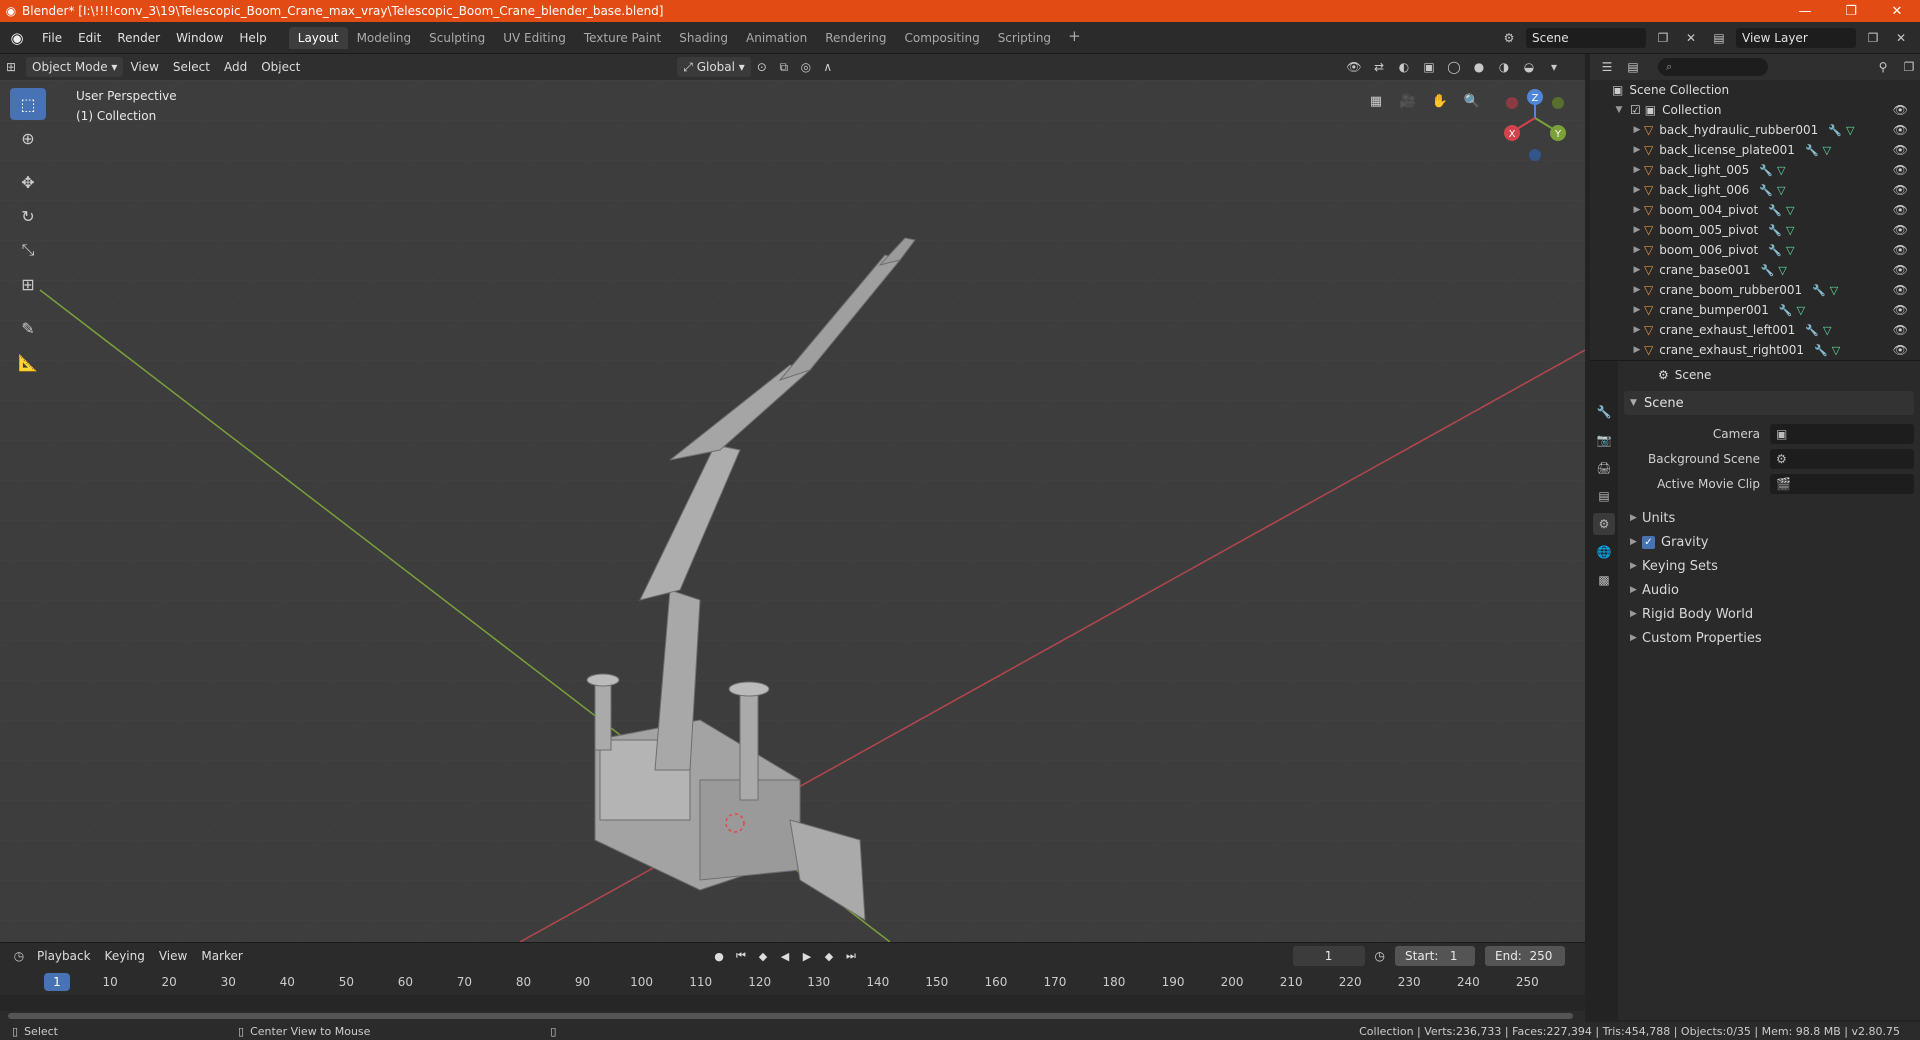  Describe the element at coordinates (1796, 38) in the screenshot. I see `view-layer-field: View Layer` at that location.